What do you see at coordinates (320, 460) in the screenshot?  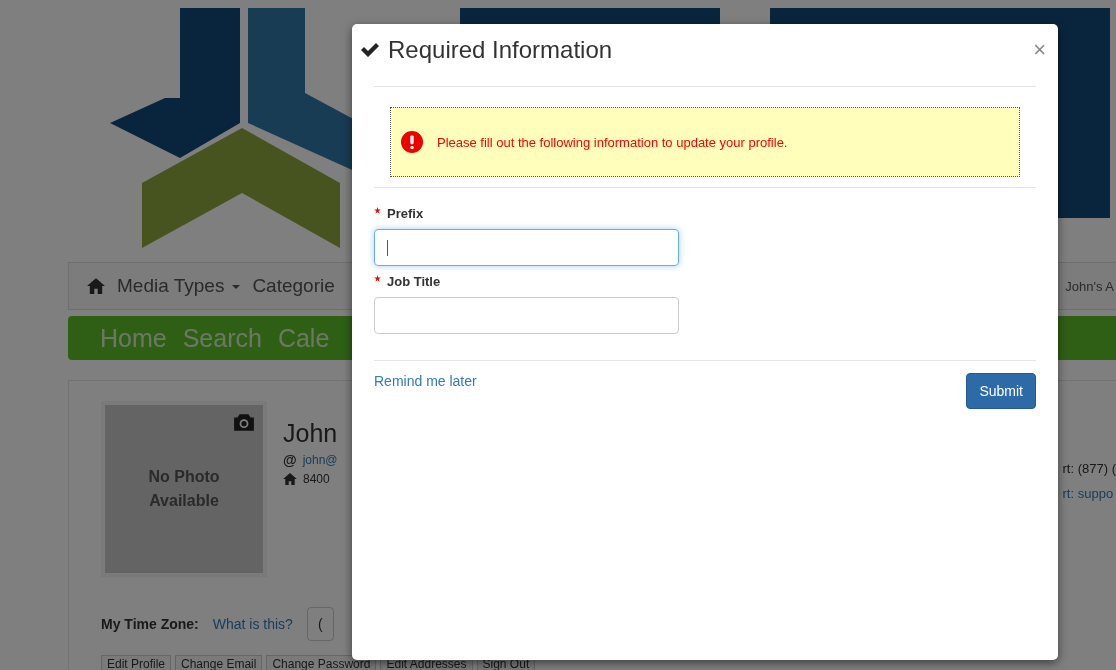 I see `email-link: john@` at bounding box center [320, 460].